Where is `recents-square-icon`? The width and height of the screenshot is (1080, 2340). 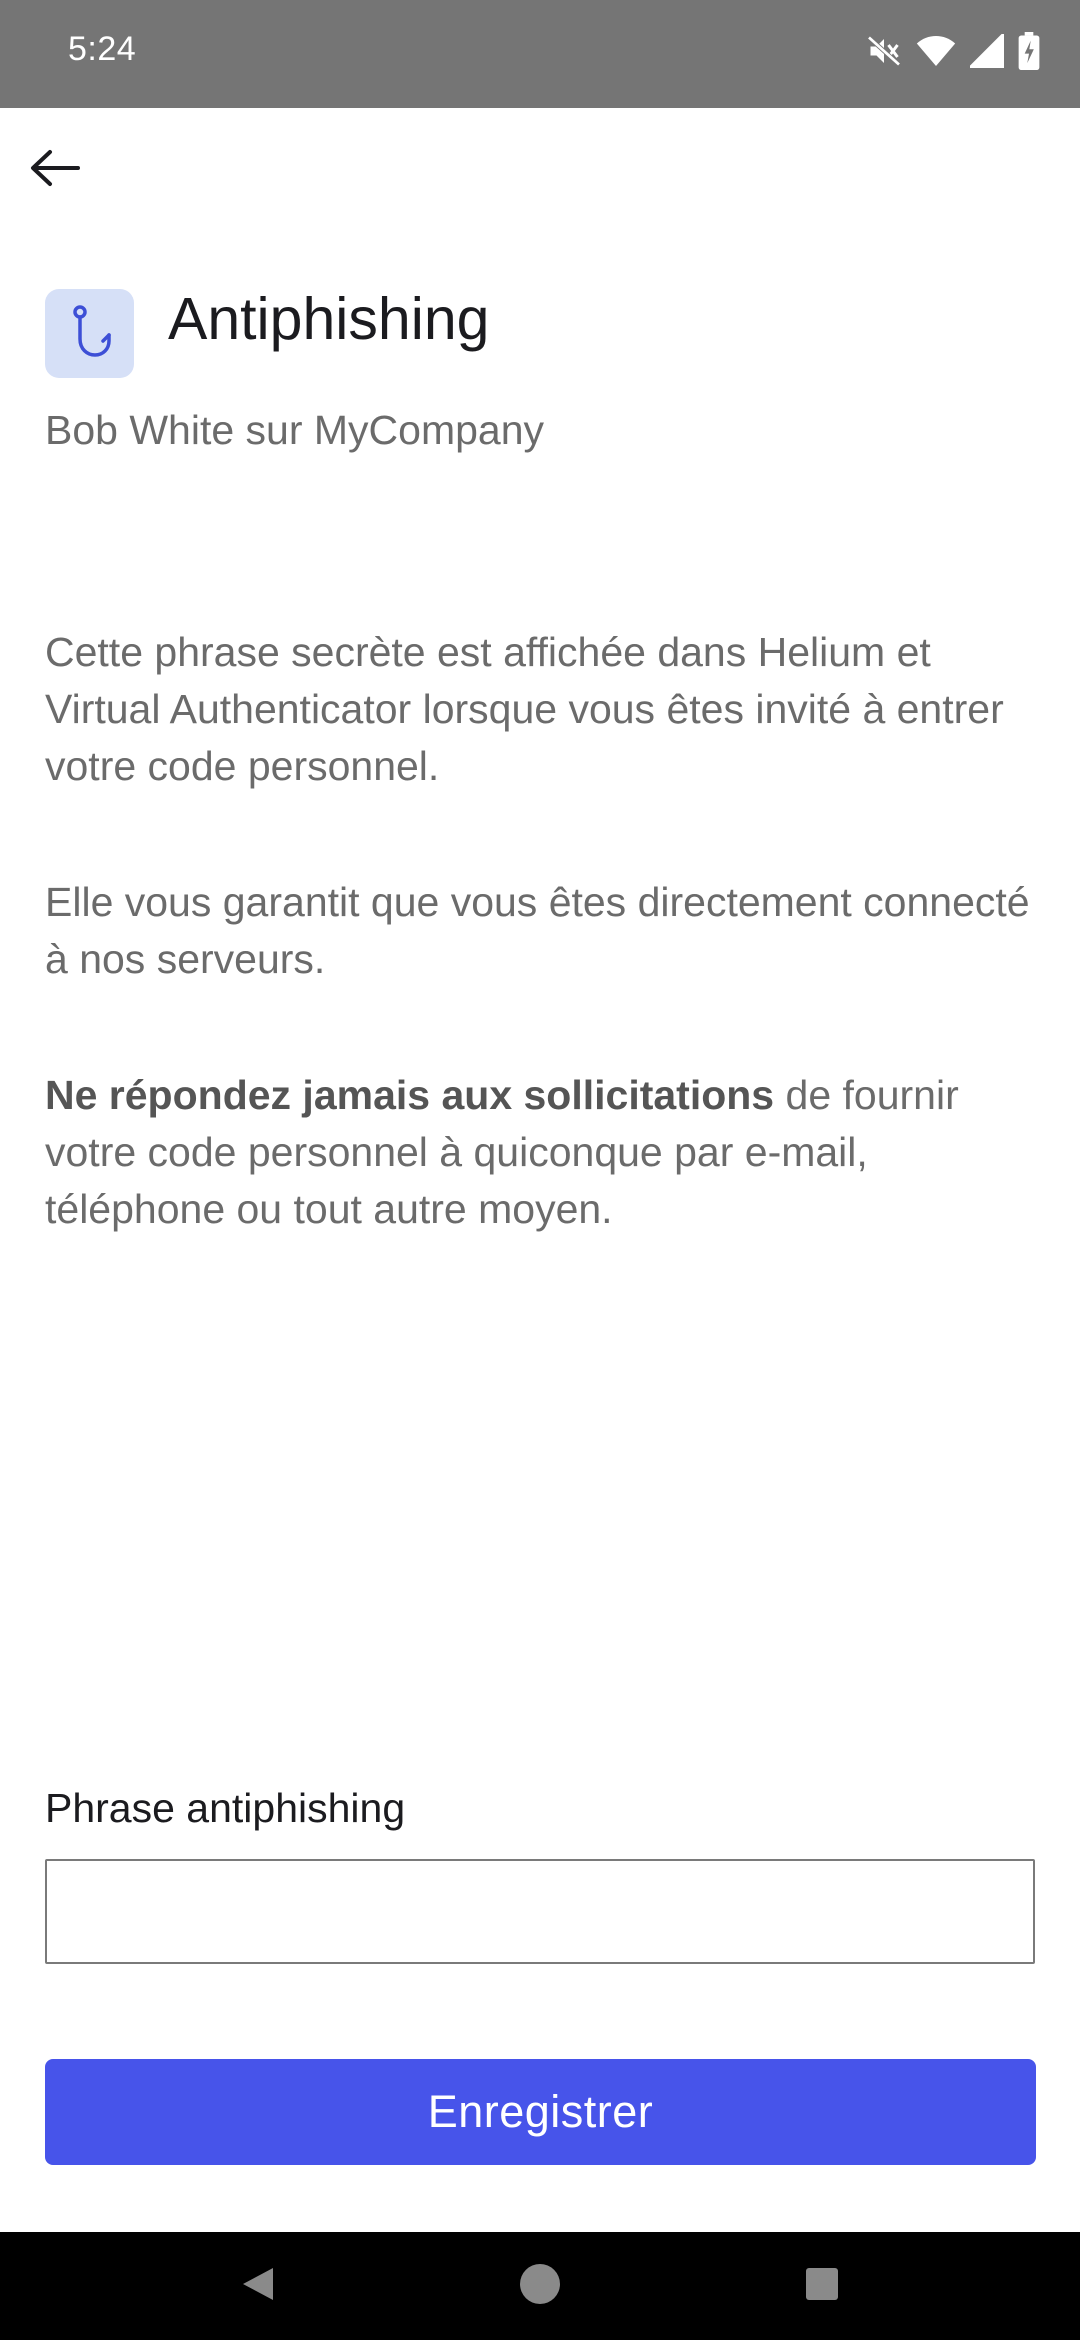 recents-square-icon is located at coordinates (822, 2286).